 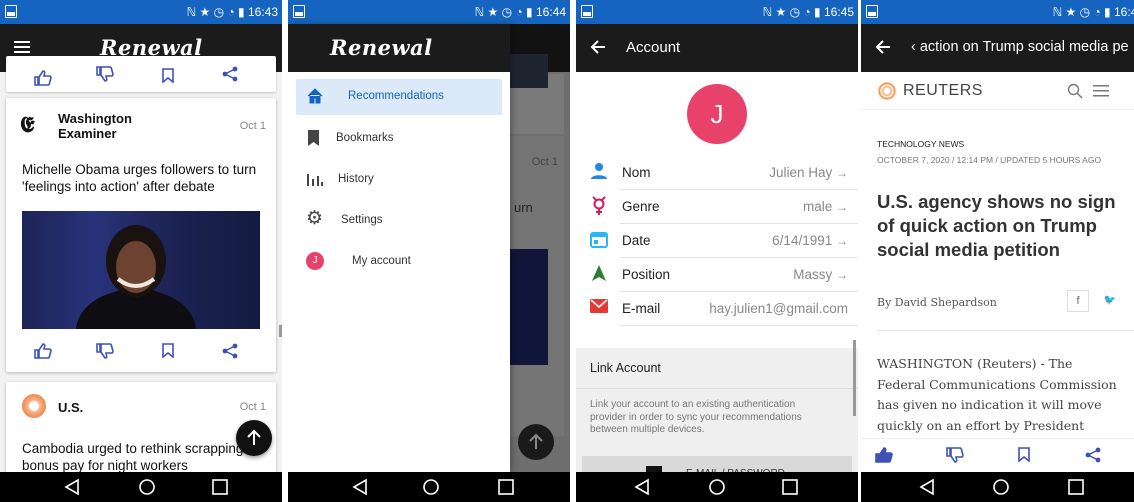 I want to click on drawer-item-history: History, so click(x=399, y=180).